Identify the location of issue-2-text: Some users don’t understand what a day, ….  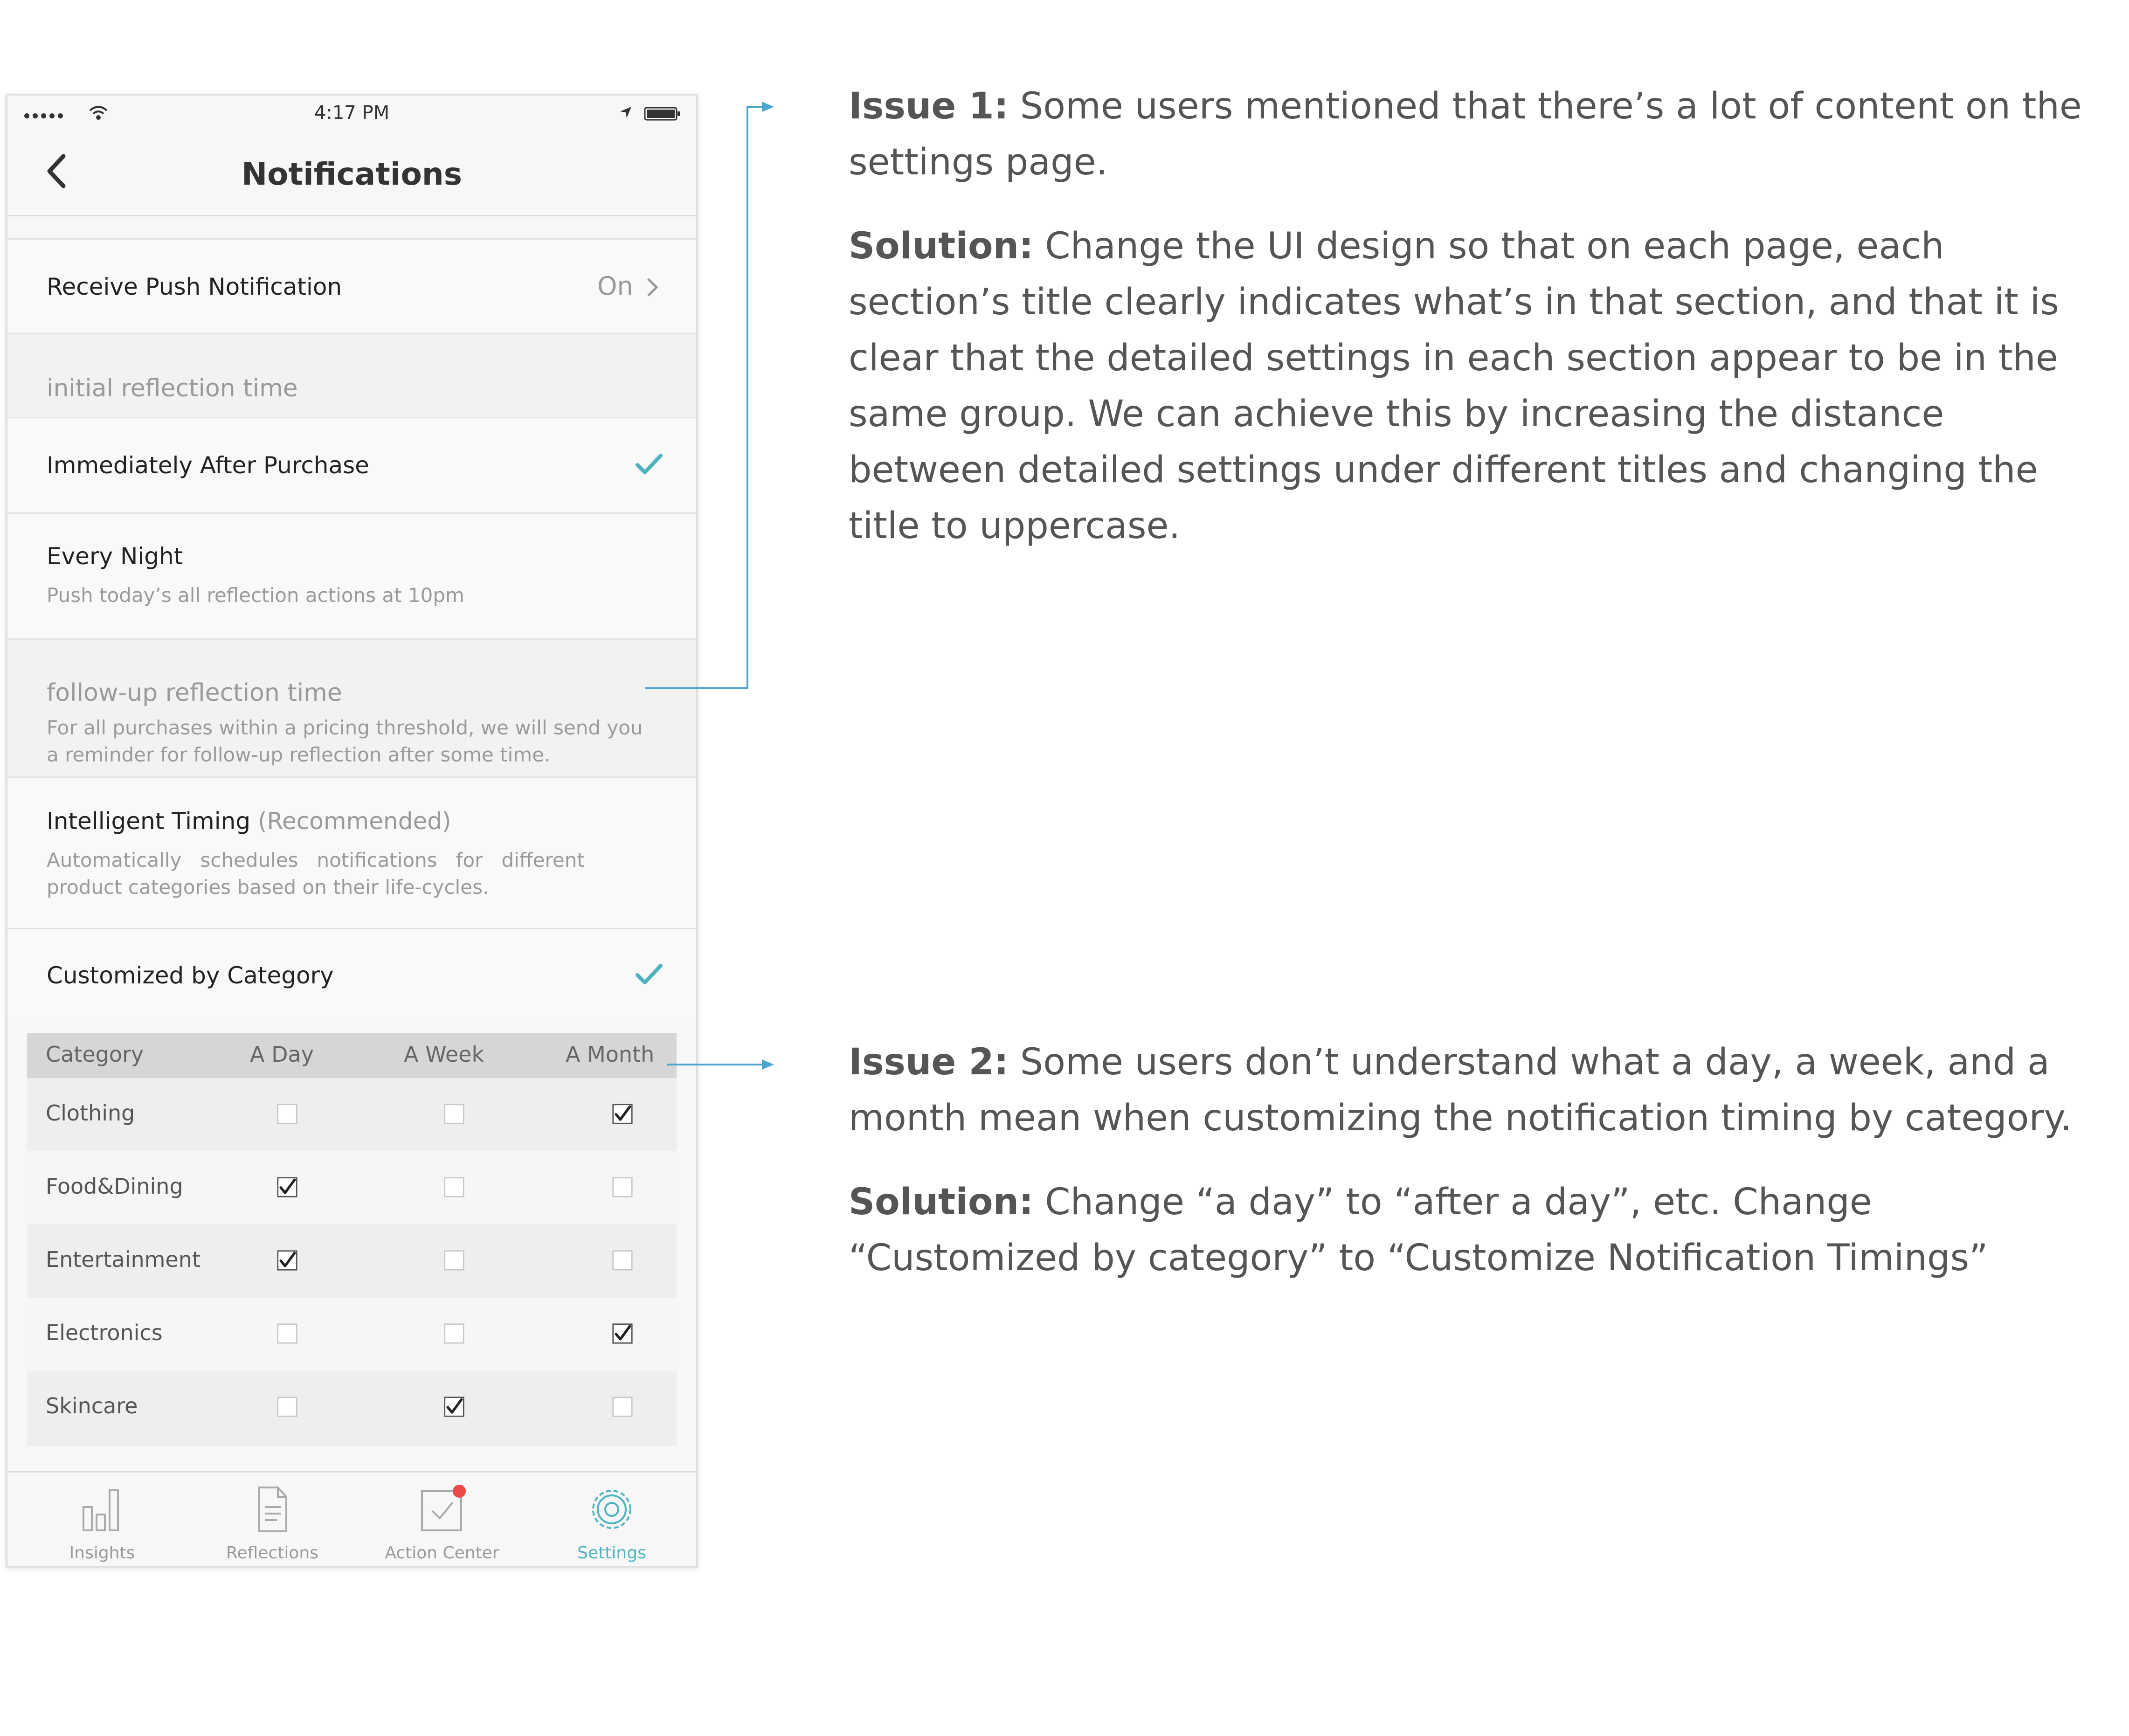
(1460, 1090).